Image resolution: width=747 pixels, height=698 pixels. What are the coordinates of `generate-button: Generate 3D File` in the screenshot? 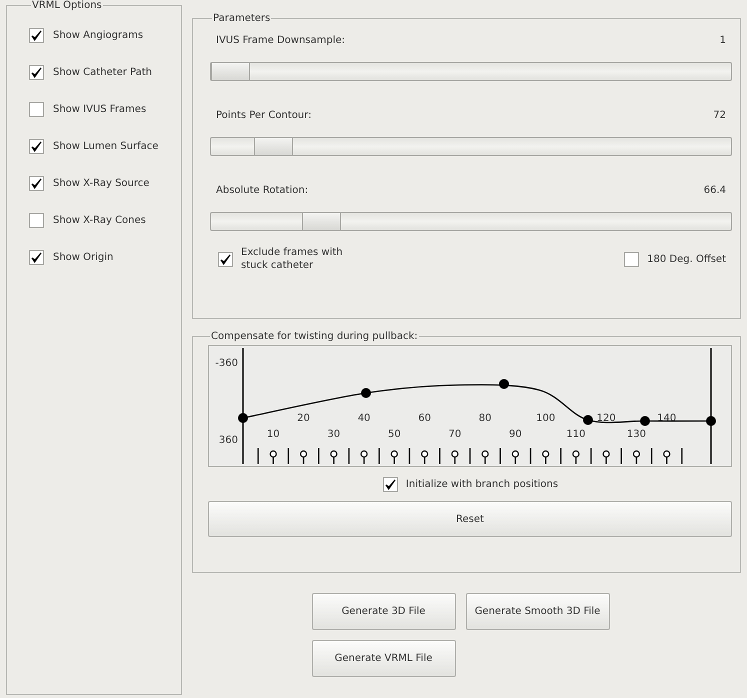 It's located at (384, 611).